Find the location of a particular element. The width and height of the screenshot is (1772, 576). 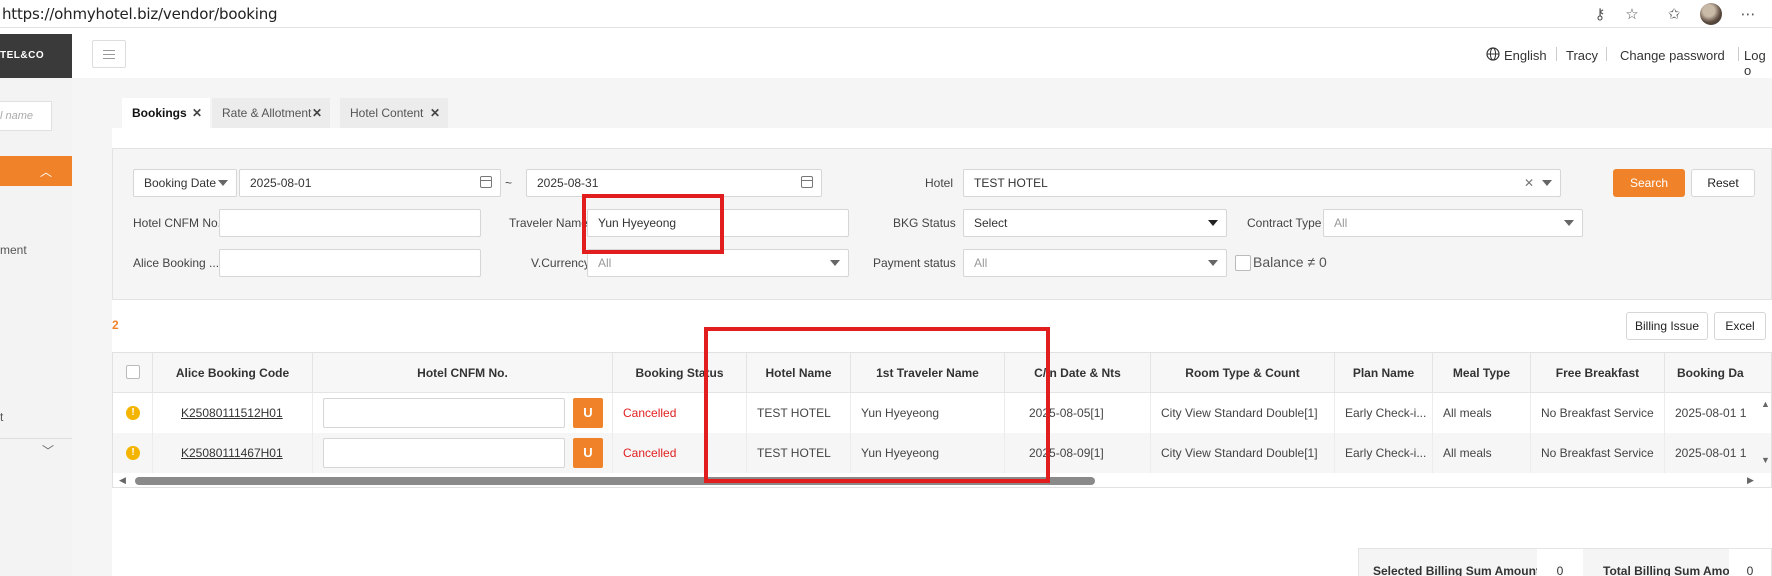

selected-billing-value: 0 is located at coordinates (1560, 562).